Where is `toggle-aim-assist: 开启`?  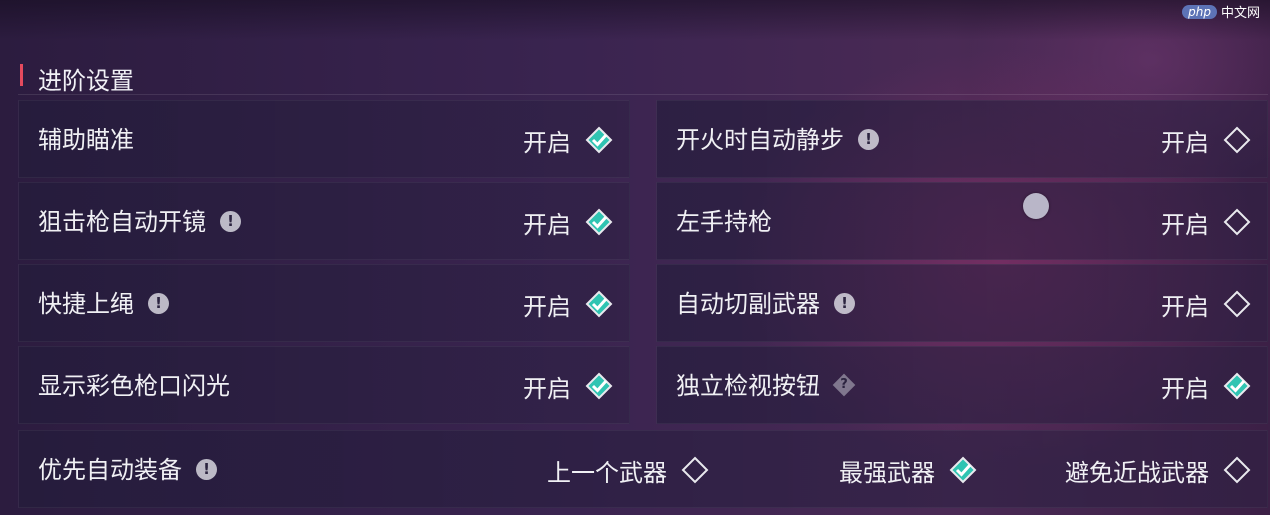 toggle-aim-assist: 开启 is located at coordinates (568, 140).